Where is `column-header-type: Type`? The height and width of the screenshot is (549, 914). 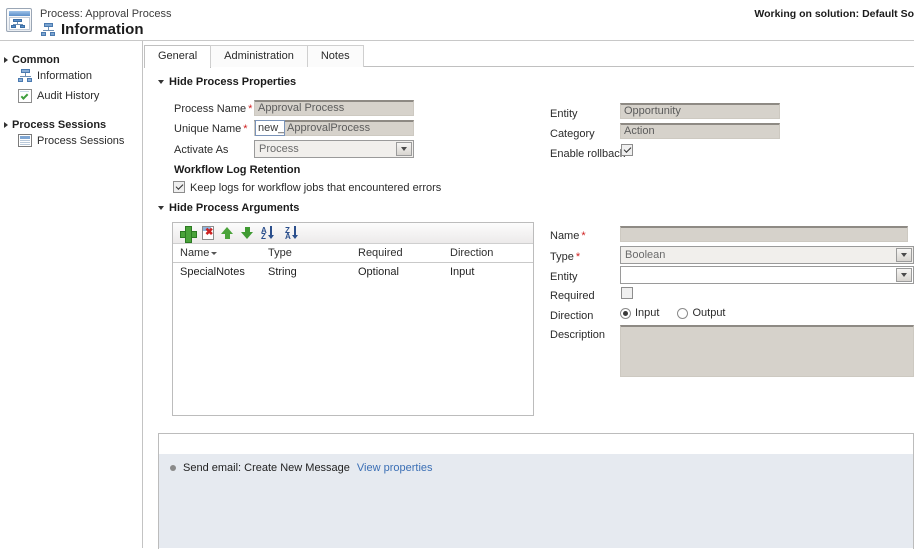
column-header-type: Type is located at coordinates (313, 253).